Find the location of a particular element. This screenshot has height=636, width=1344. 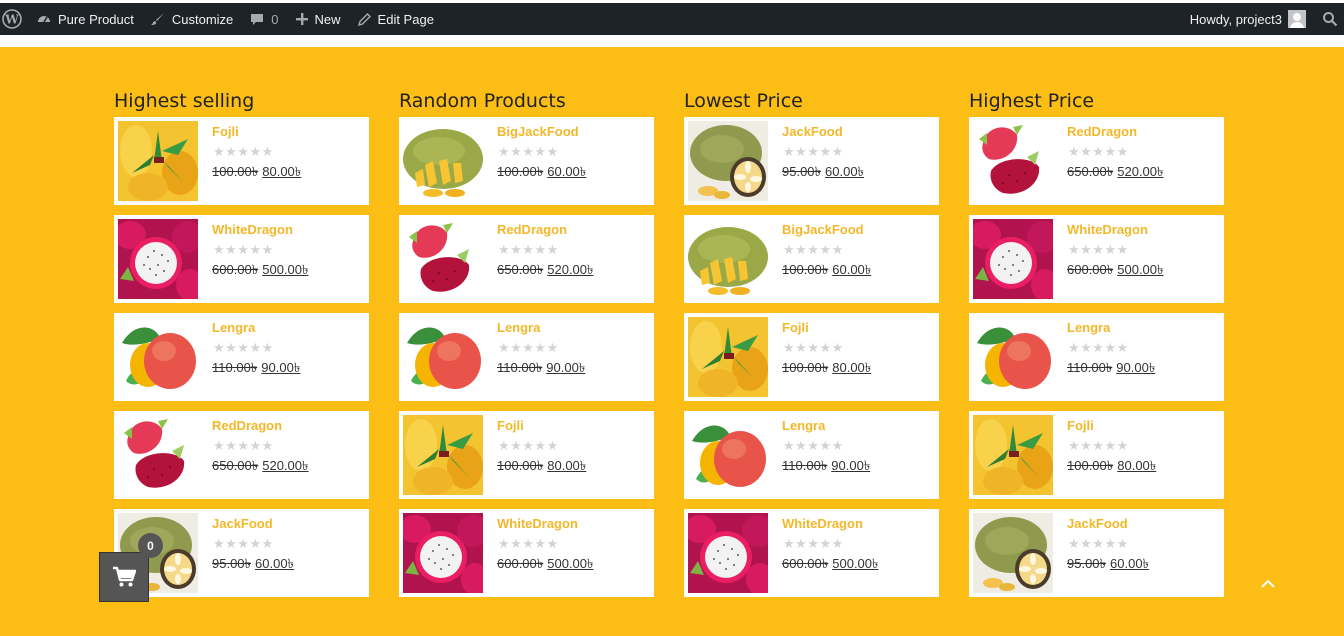

product-price: 650.00৳ 520.00৳ is located at coordinates (260, 467).